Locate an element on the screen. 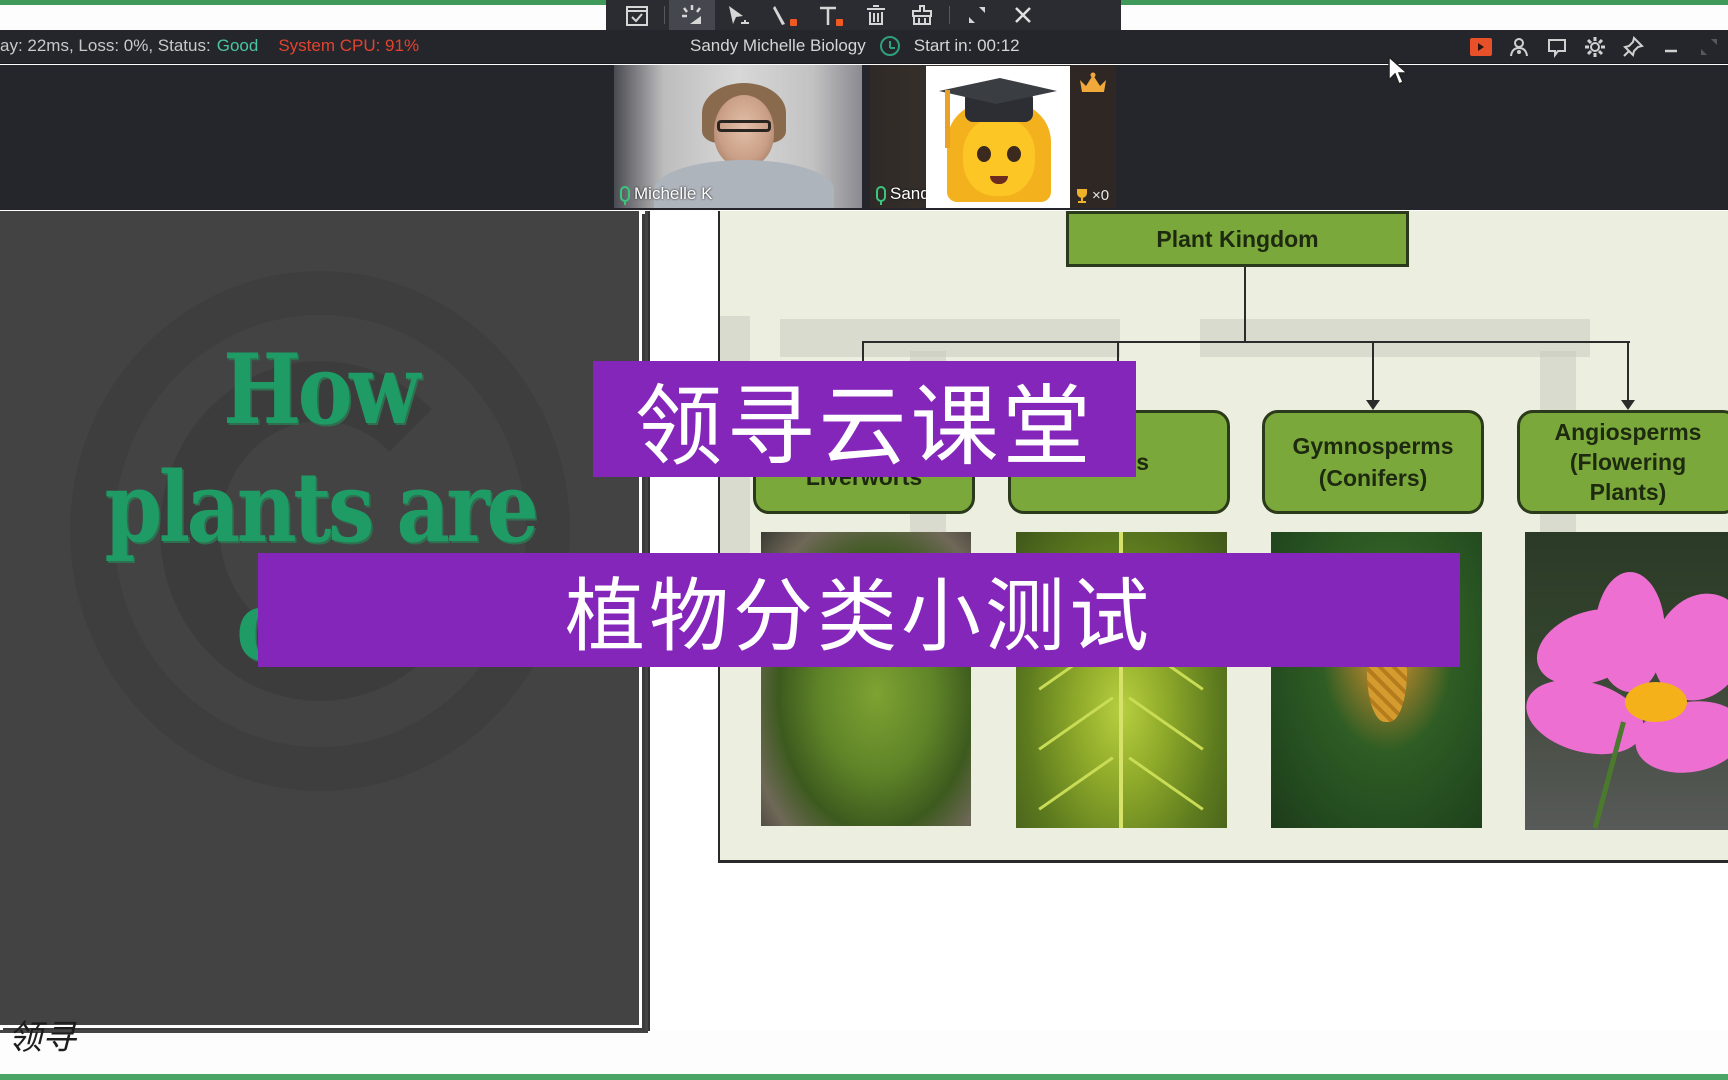  cosmos-flower-photo is located at coordinates (1626, 681).